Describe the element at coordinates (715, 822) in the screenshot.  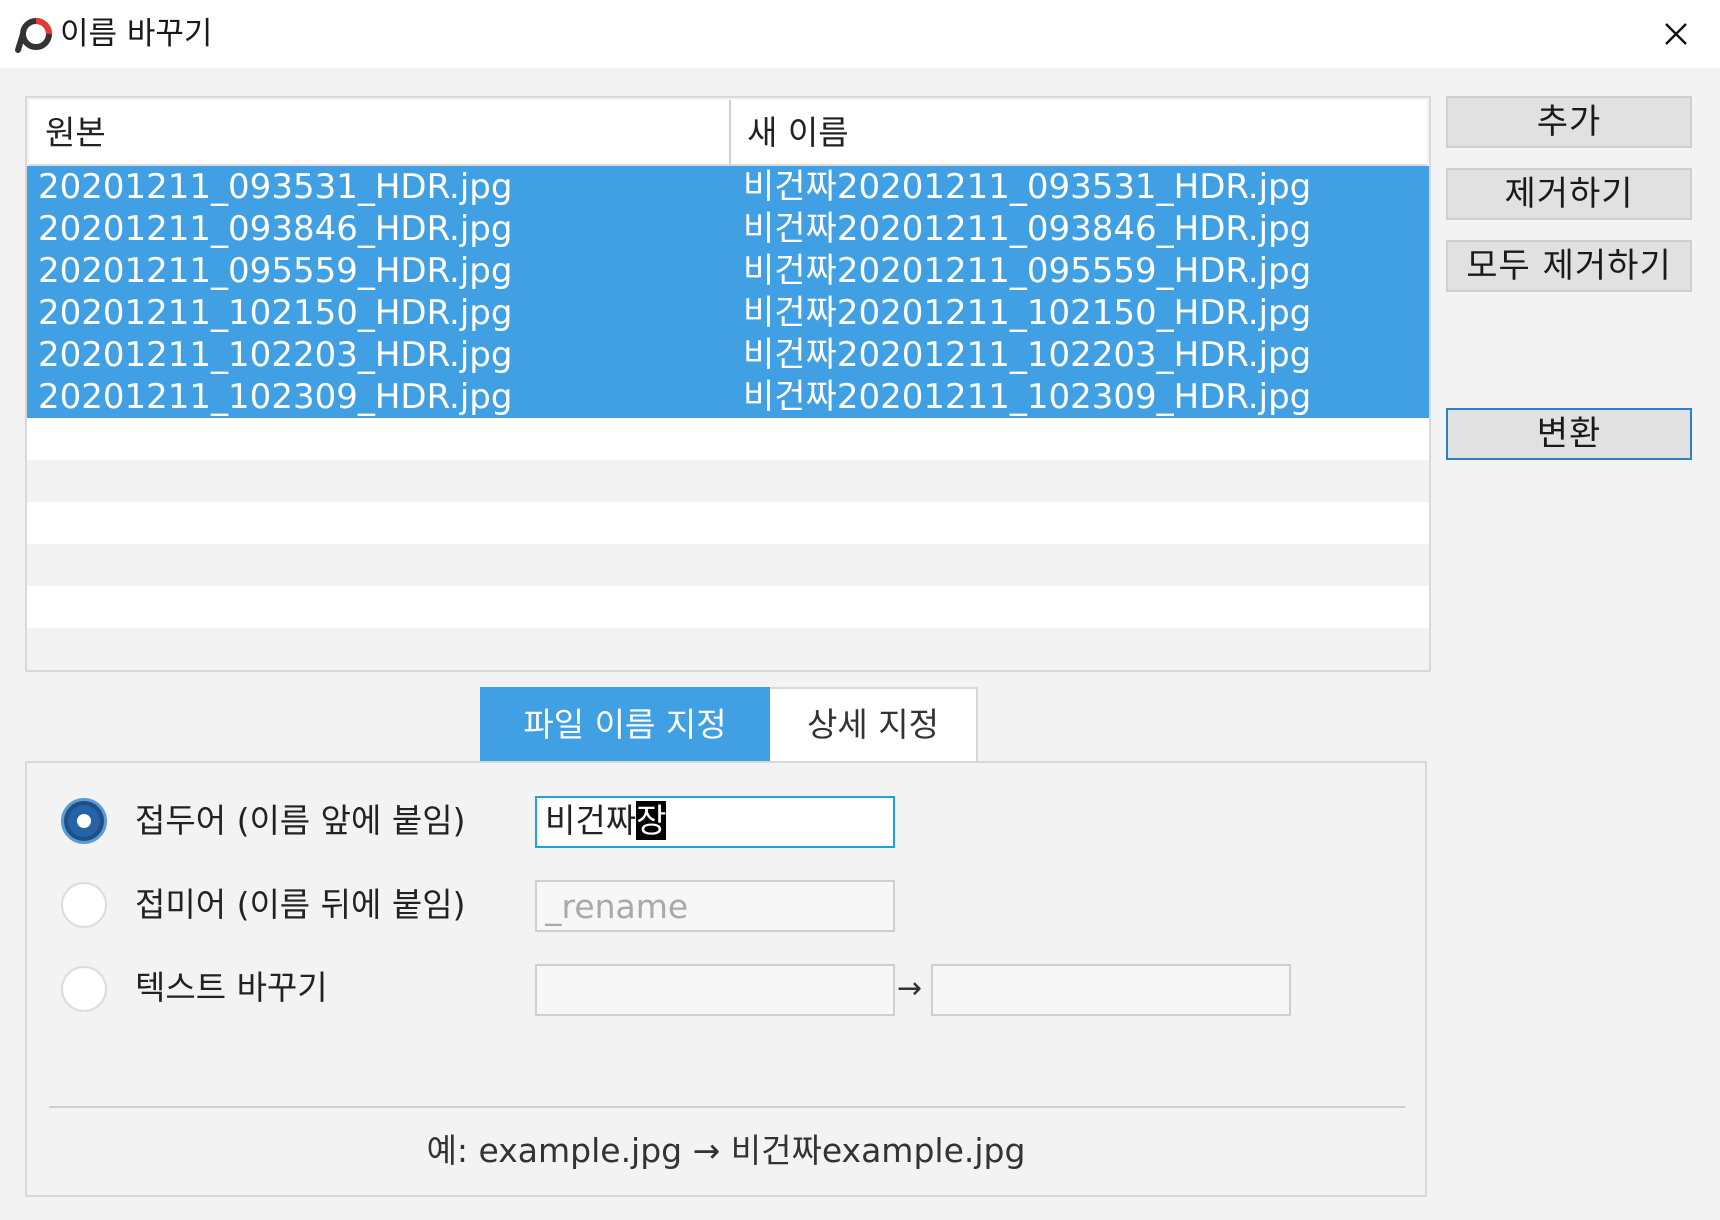
I see `prefix-input: 비건짜장` at that location.